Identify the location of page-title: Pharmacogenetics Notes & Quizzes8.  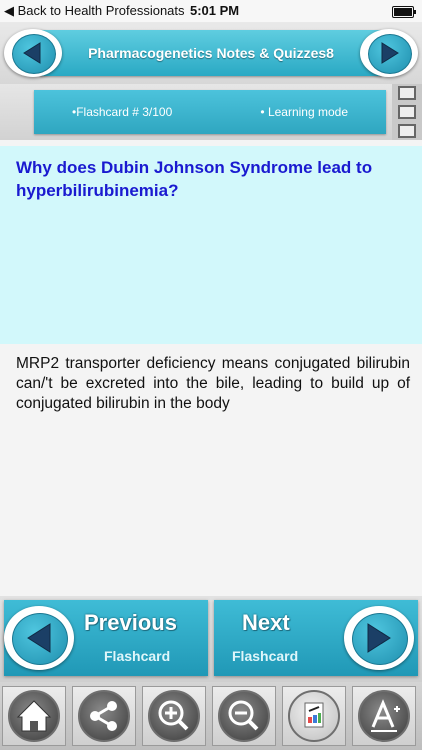
(211, 53).